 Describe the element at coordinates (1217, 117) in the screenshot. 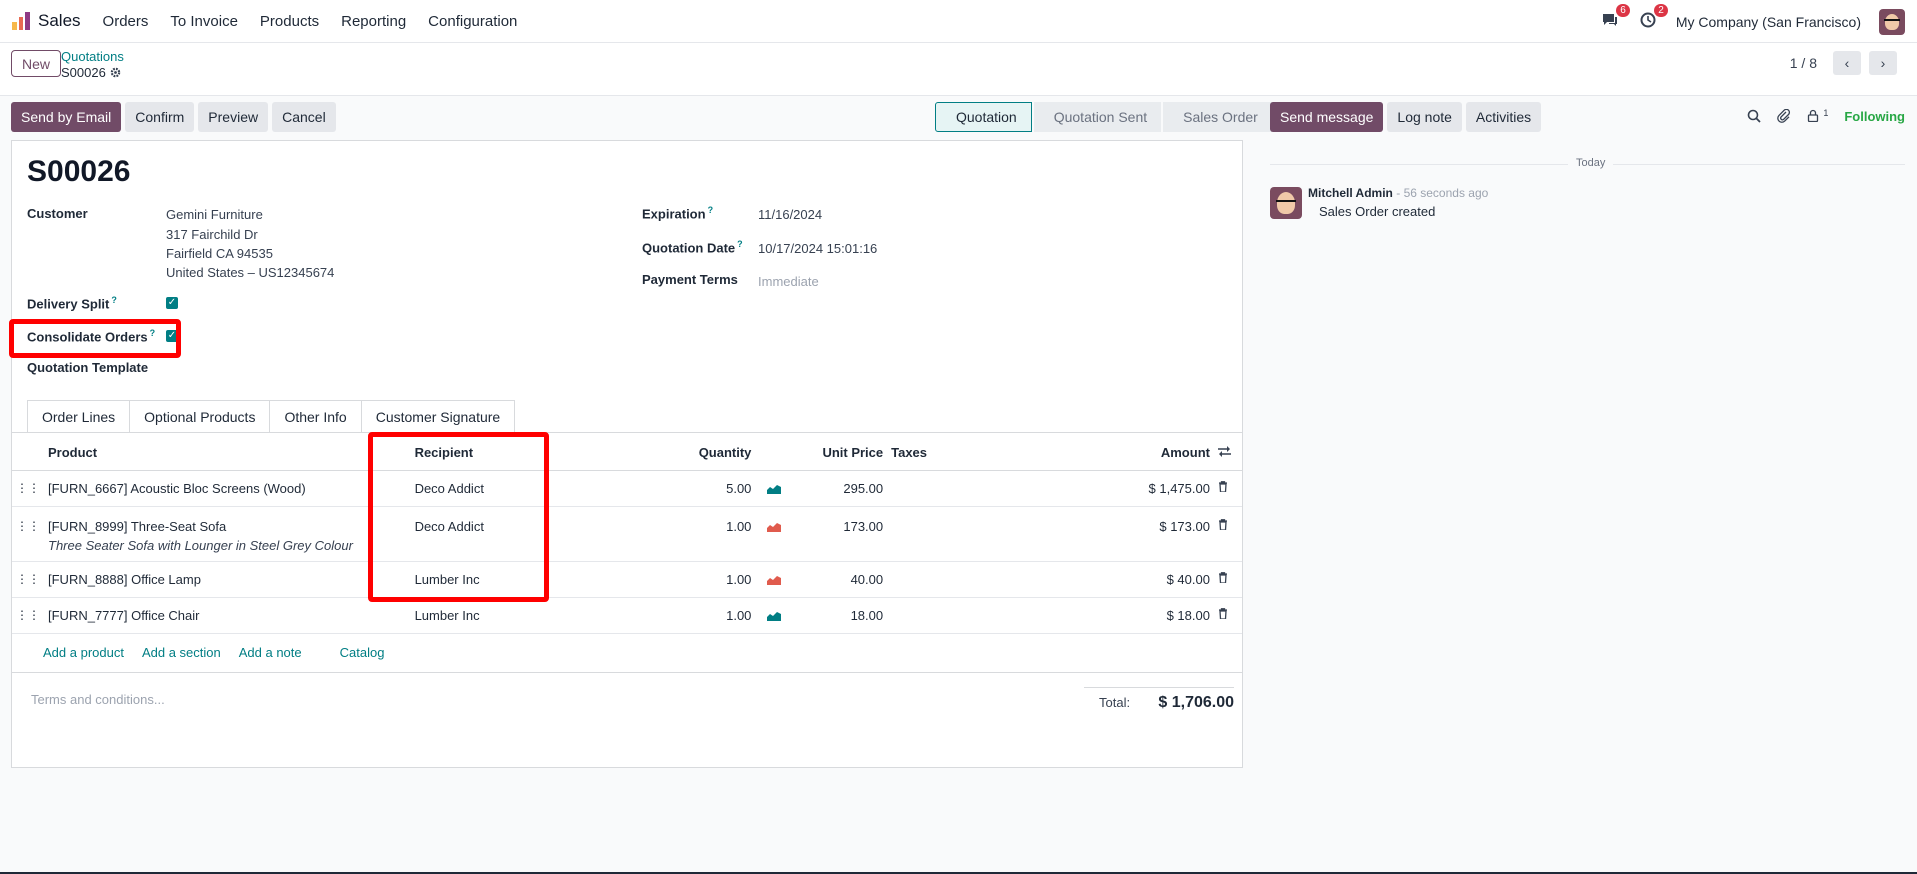

I see `status-sales-order: Sales Order` at that location.